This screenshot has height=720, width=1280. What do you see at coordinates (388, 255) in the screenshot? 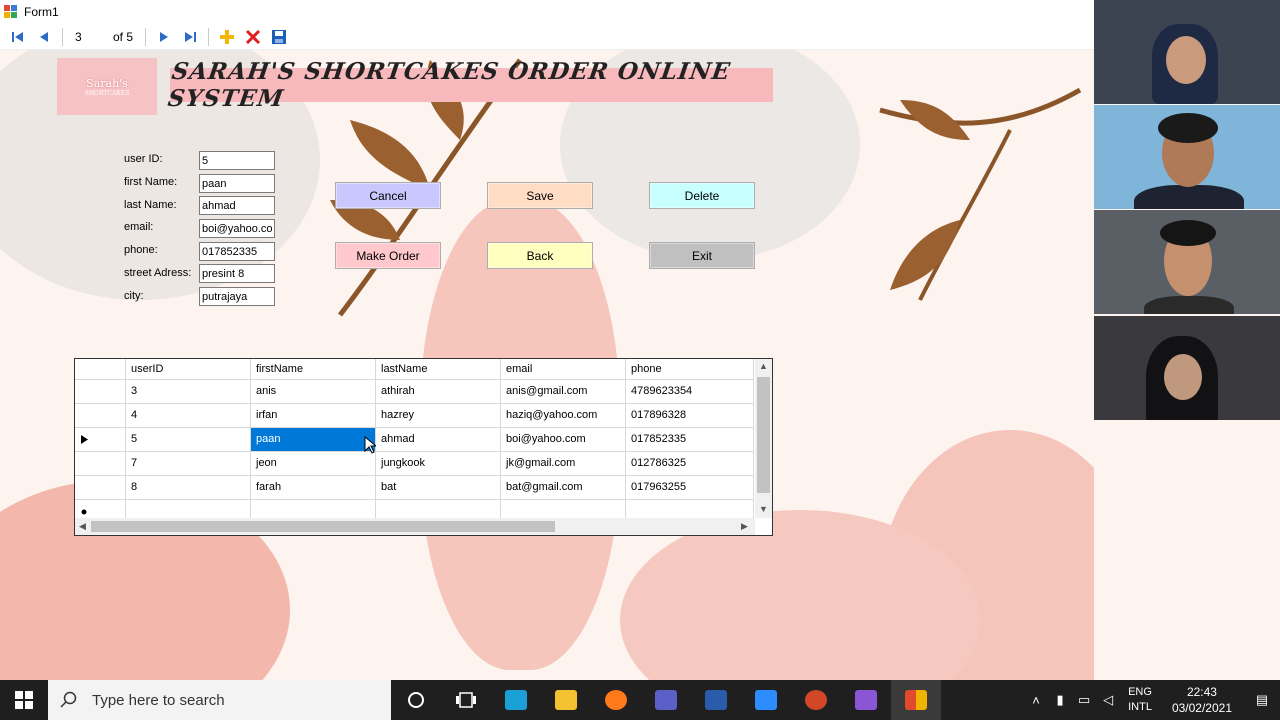
I see `make-order-button: Make Order` at bounding box center [388, 255].